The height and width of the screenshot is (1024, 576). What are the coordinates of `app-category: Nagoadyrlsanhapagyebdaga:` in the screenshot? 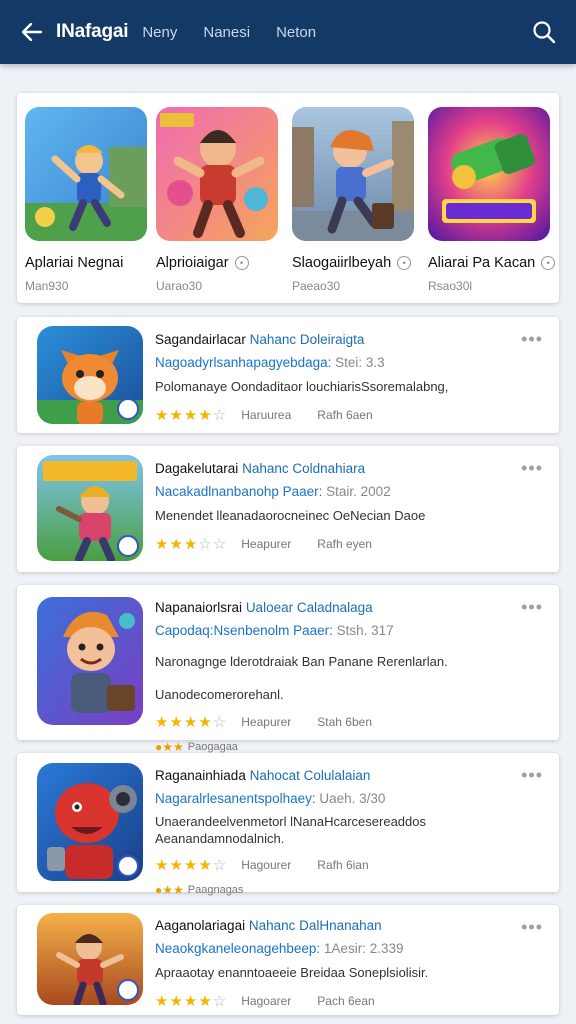 It's located at (243, 362).